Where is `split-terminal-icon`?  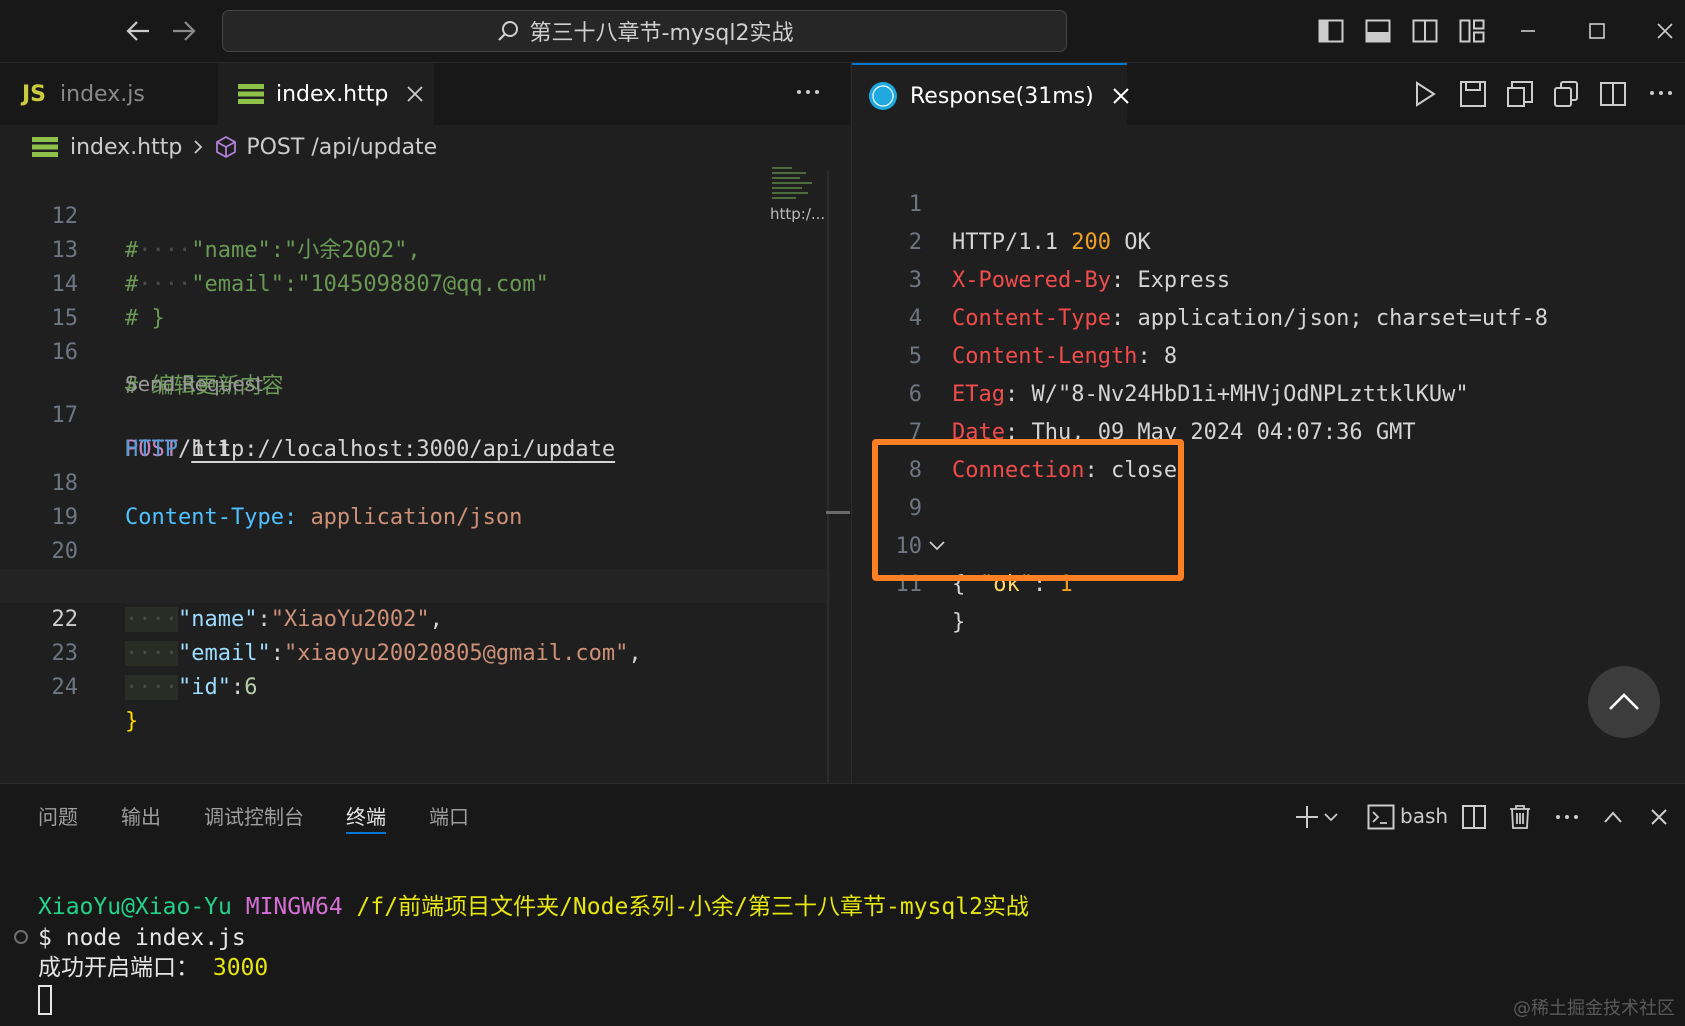
split-terminal-icon is located at coordinates (1474, 817).